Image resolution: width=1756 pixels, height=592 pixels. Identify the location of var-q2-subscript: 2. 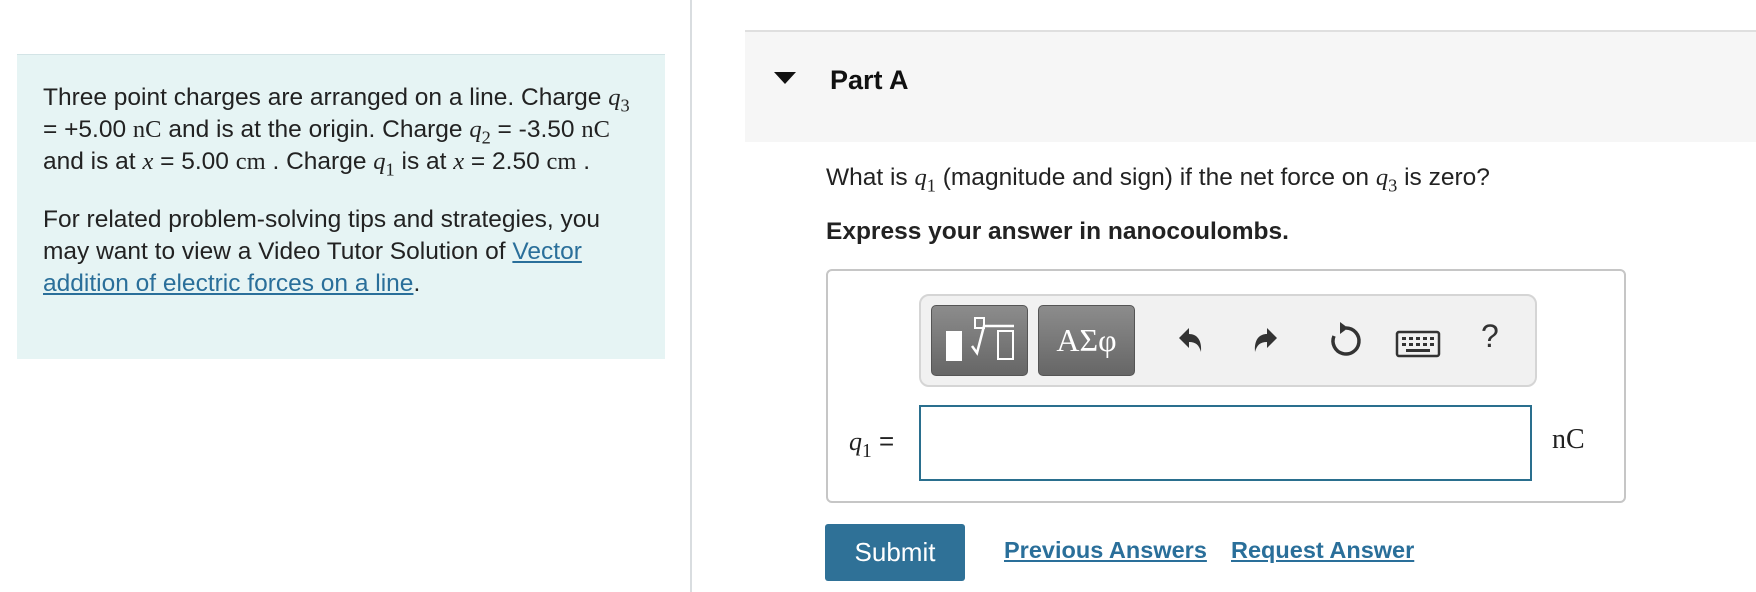
(486, 137).